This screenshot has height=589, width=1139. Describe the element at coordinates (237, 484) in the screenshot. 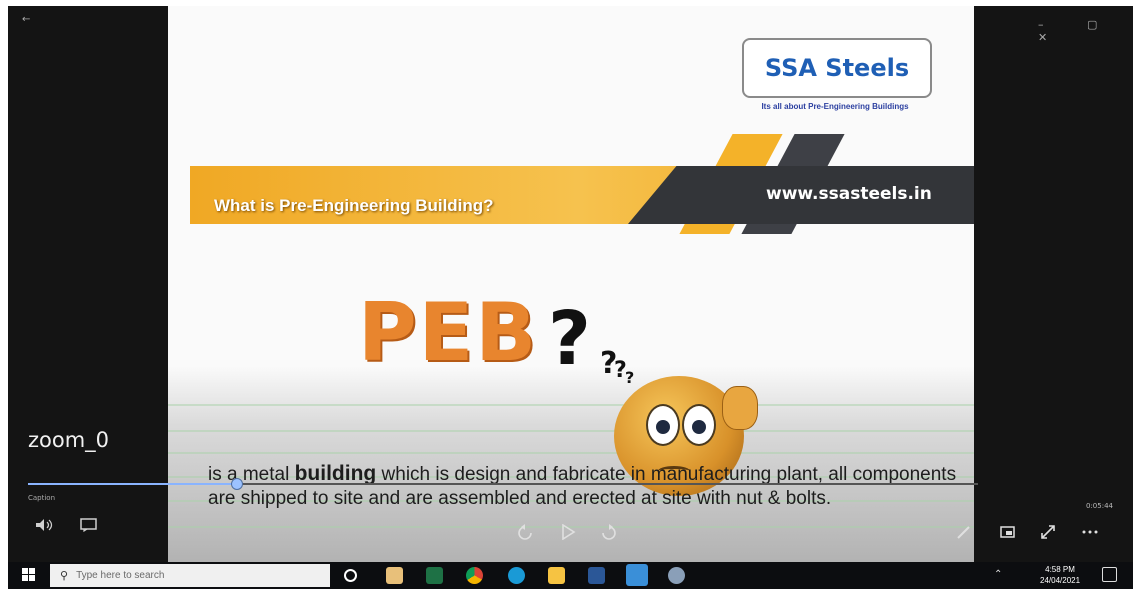

I see `seek-handle` at that location.